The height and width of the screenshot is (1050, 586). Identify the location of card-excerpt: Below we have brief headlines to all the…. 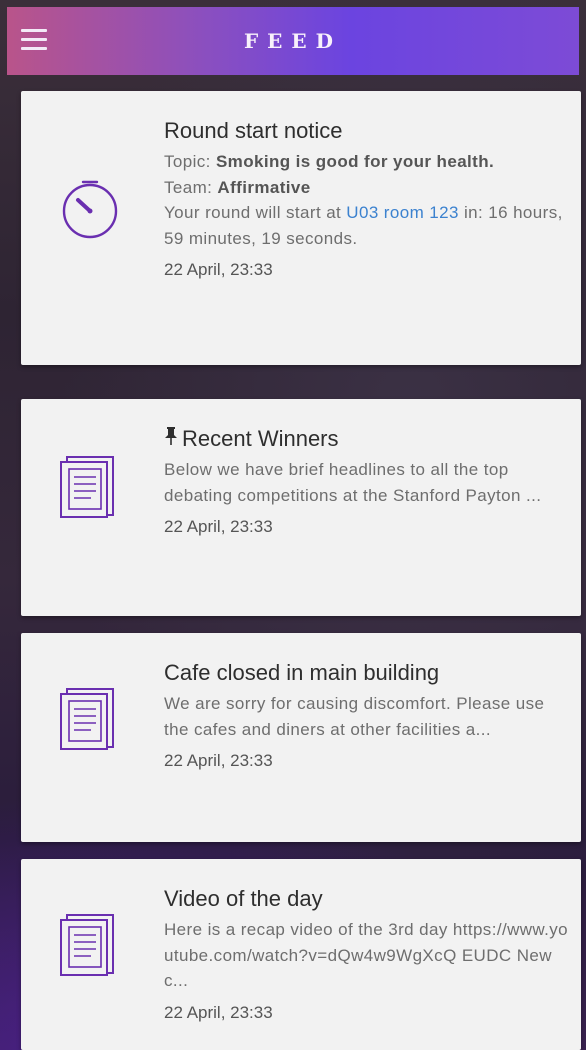
(353, 482).